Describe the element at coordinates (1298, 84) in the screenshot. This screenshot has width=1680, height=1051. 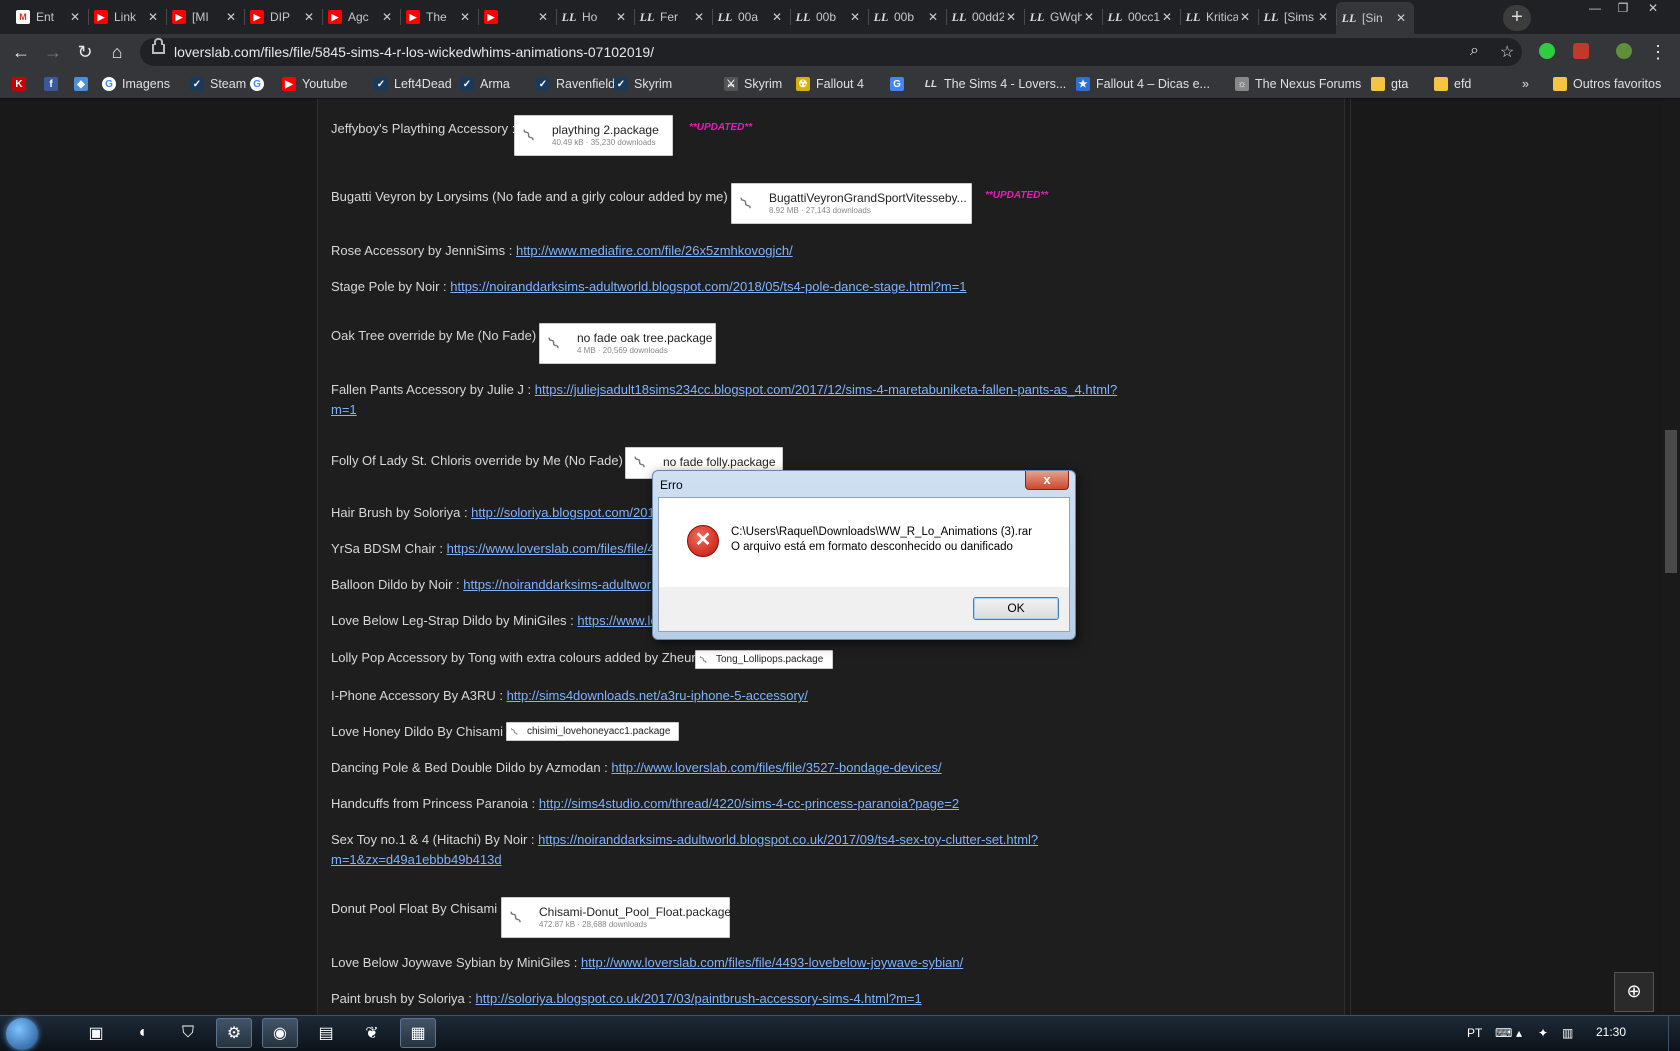
I see `bookmark-item: ☼ The Nexus Forums` at that location.